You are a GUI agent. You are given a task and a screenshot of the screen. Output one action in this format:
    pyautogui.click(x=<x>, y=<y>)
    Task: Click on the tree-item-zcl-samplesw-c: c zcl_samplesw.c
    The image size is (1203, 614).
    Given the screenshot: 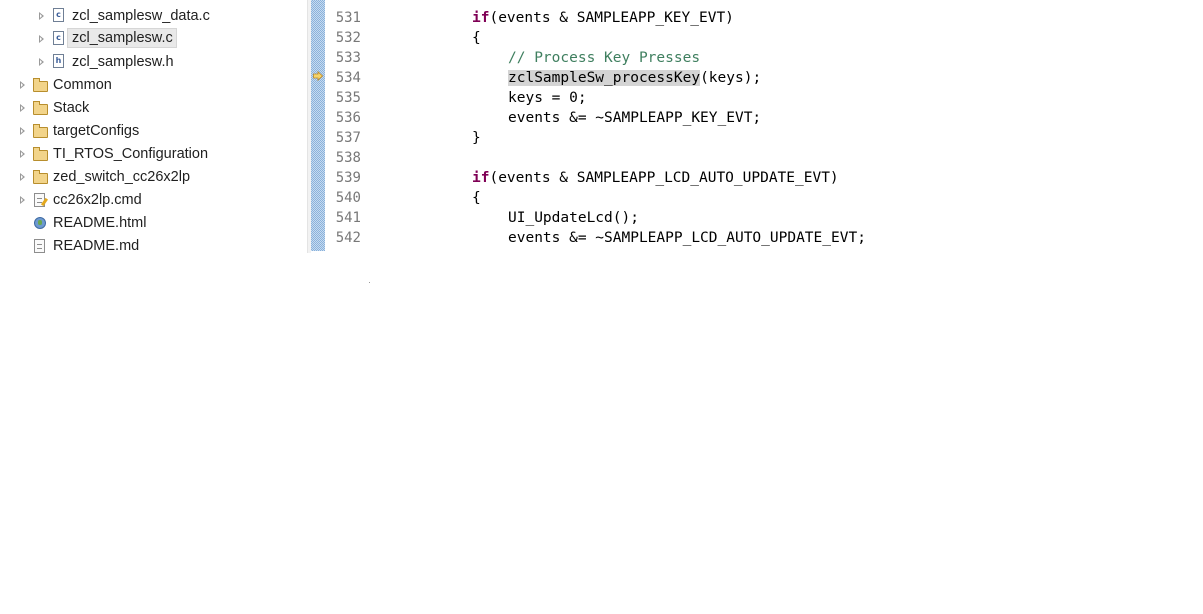 What is the action you would take?
    pyautogui.click(x=170, y=38)
    